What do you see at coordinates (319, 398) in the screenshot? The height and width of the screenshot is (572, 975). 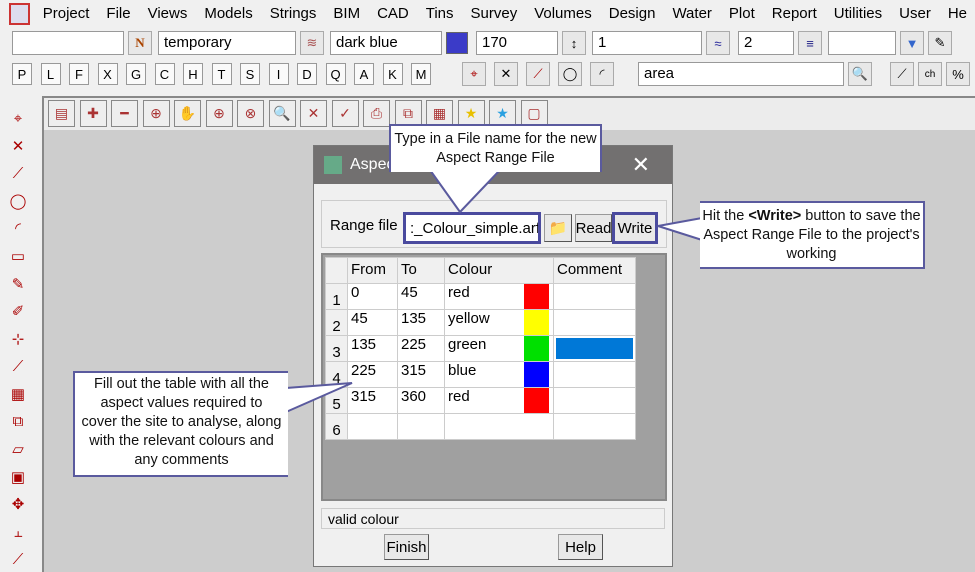 I see `pointer-left` at bounding box center [319, 398].